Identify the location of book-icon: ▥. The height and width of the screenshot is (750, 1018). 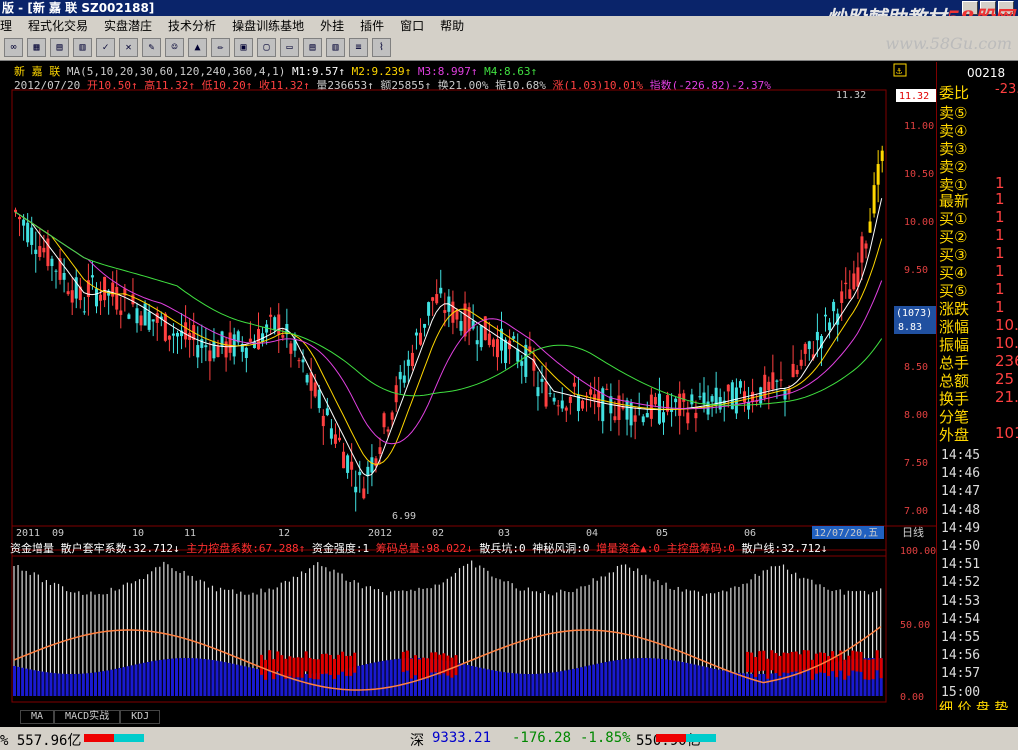
(82, 47).